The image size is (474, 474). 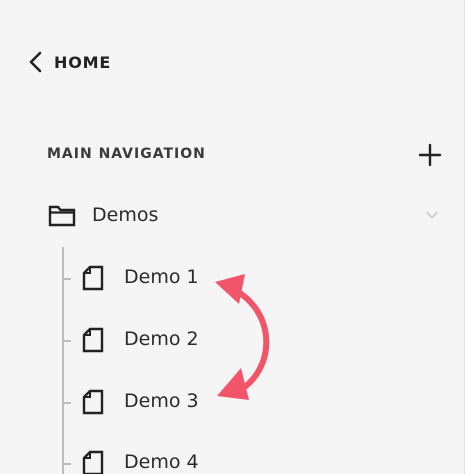 I want to click on page-label: Demo 2, so click(x=161, y=339).